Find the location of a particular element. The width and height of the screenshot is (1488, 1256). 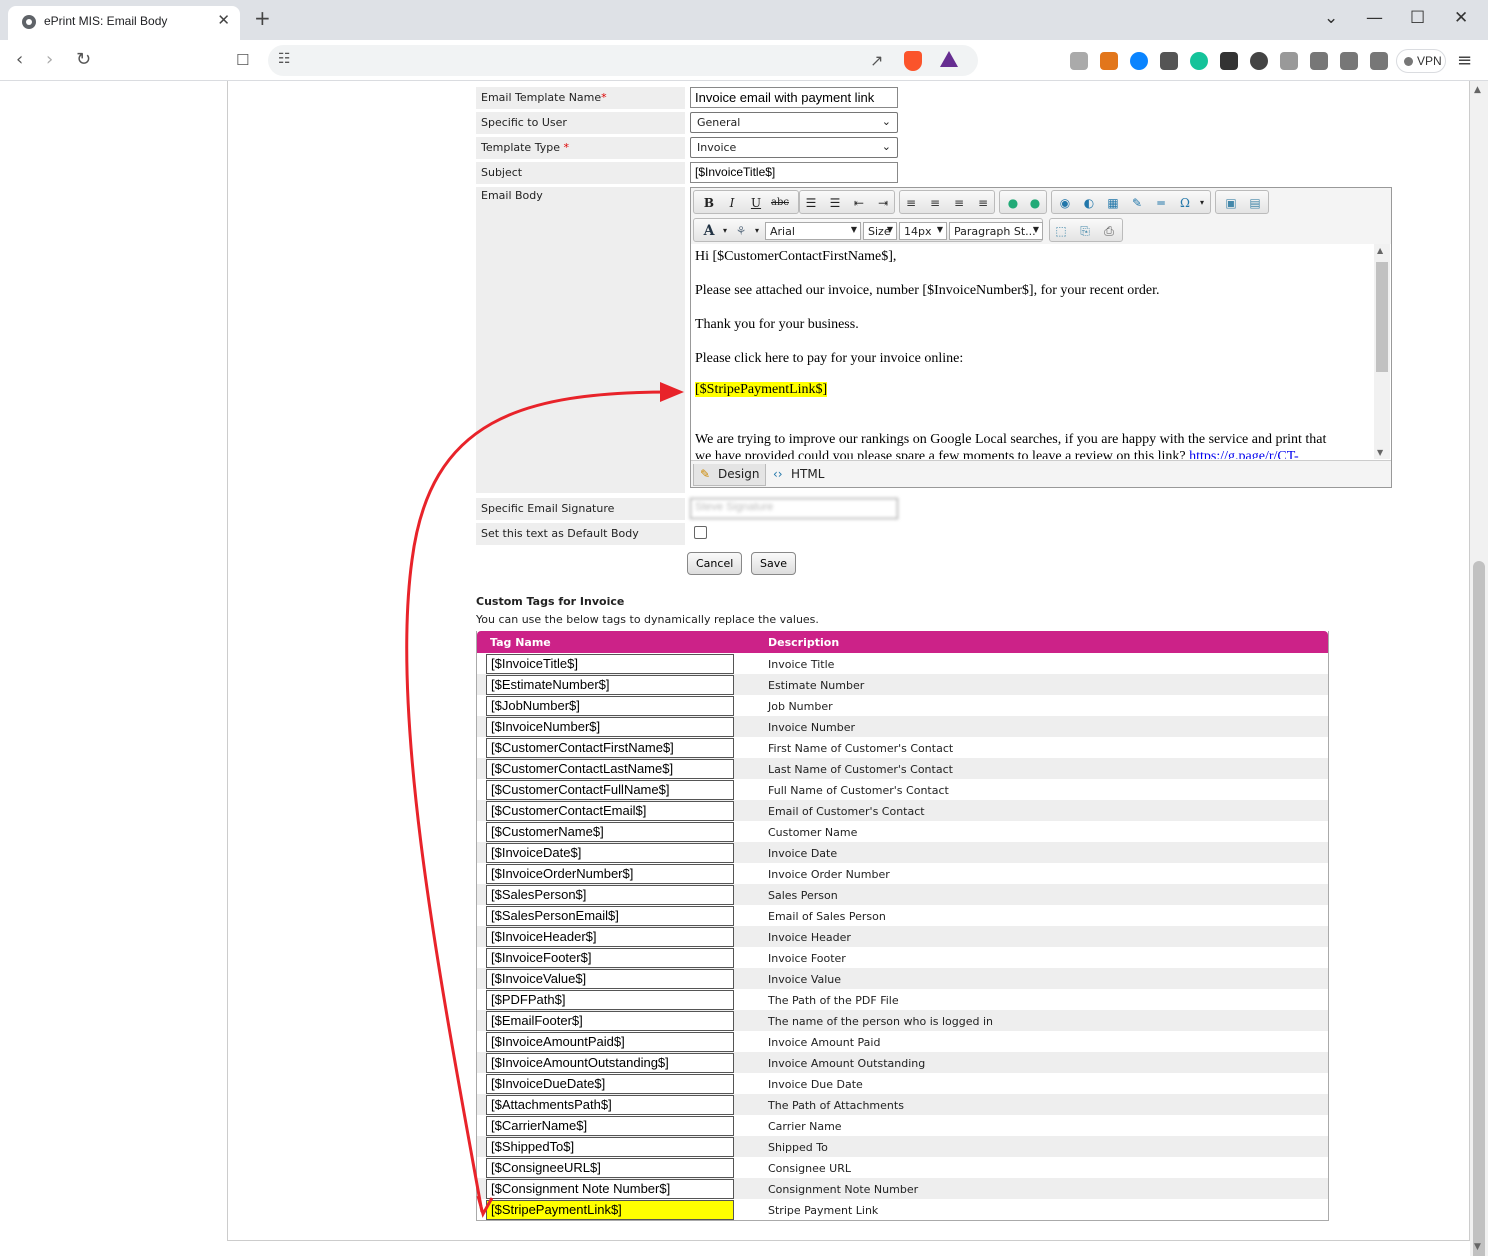

tag-name-field: [$AttachmentsPath$] is located at coordinates (610, 1105).